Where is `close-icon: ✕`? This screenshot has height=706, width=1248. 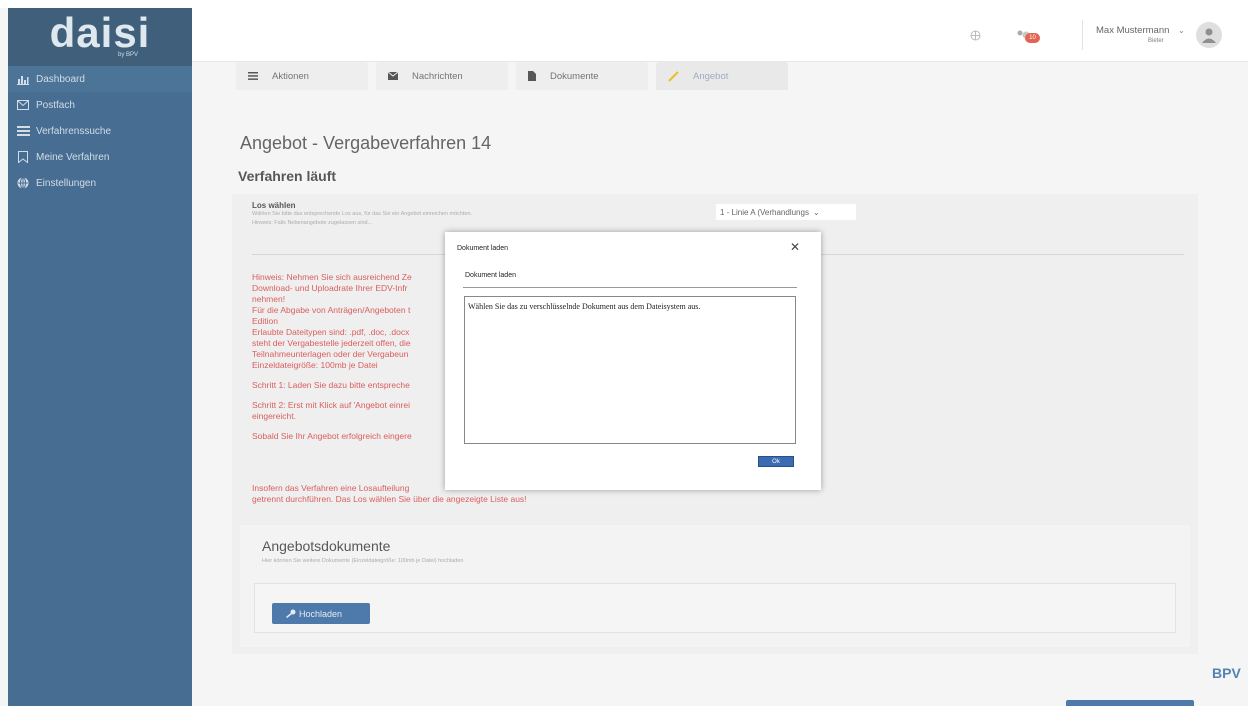
close-icon: ✕ is located at coordinates (795, 247).